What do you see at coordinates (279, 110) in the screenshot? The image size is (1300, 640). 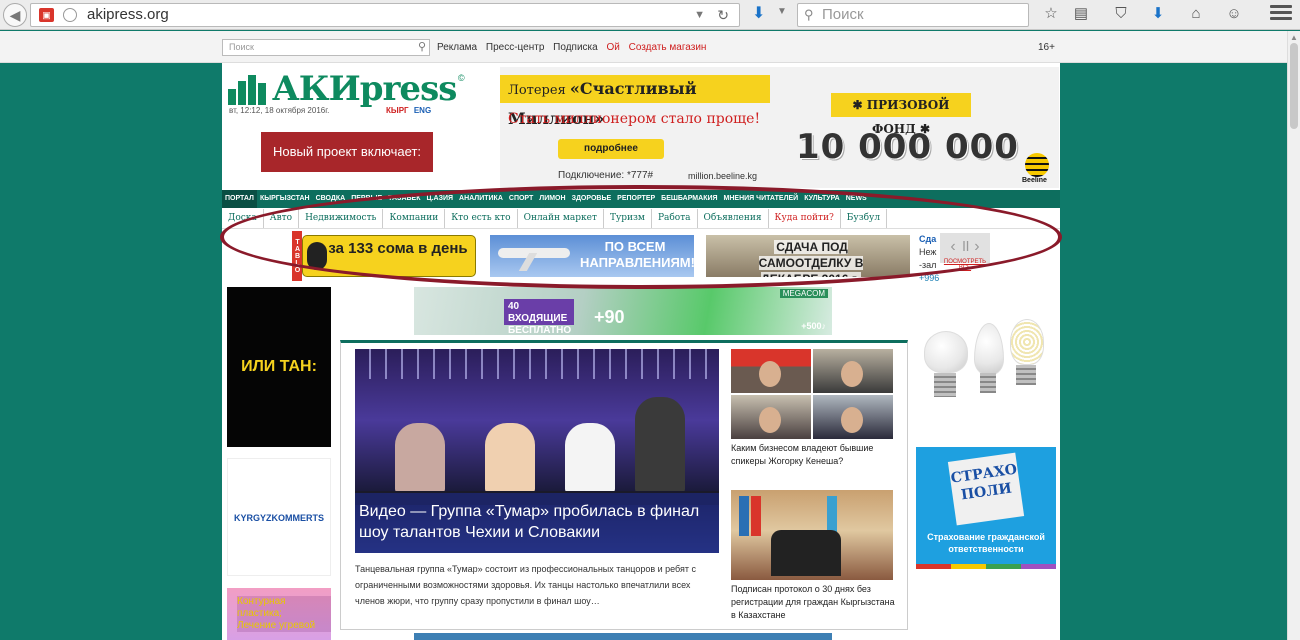 I see `current-date: вт, 12:12, 18 октября 2016г.` at bounding box center [279, 110].